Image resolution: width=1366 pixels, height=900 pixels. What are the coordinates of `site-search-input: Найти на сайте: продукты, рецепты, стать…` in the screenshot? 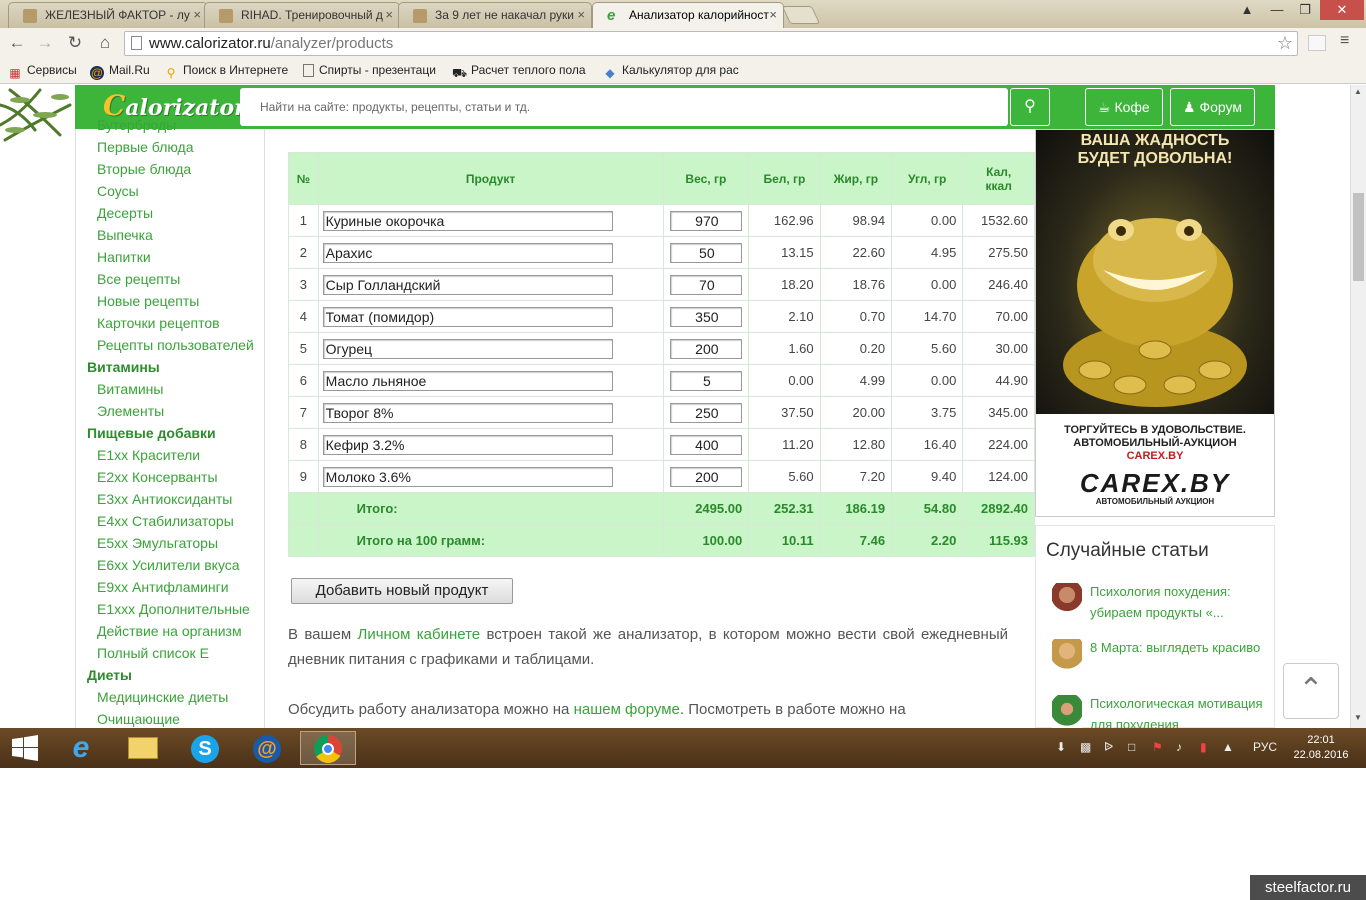 It's located at (624, 107).